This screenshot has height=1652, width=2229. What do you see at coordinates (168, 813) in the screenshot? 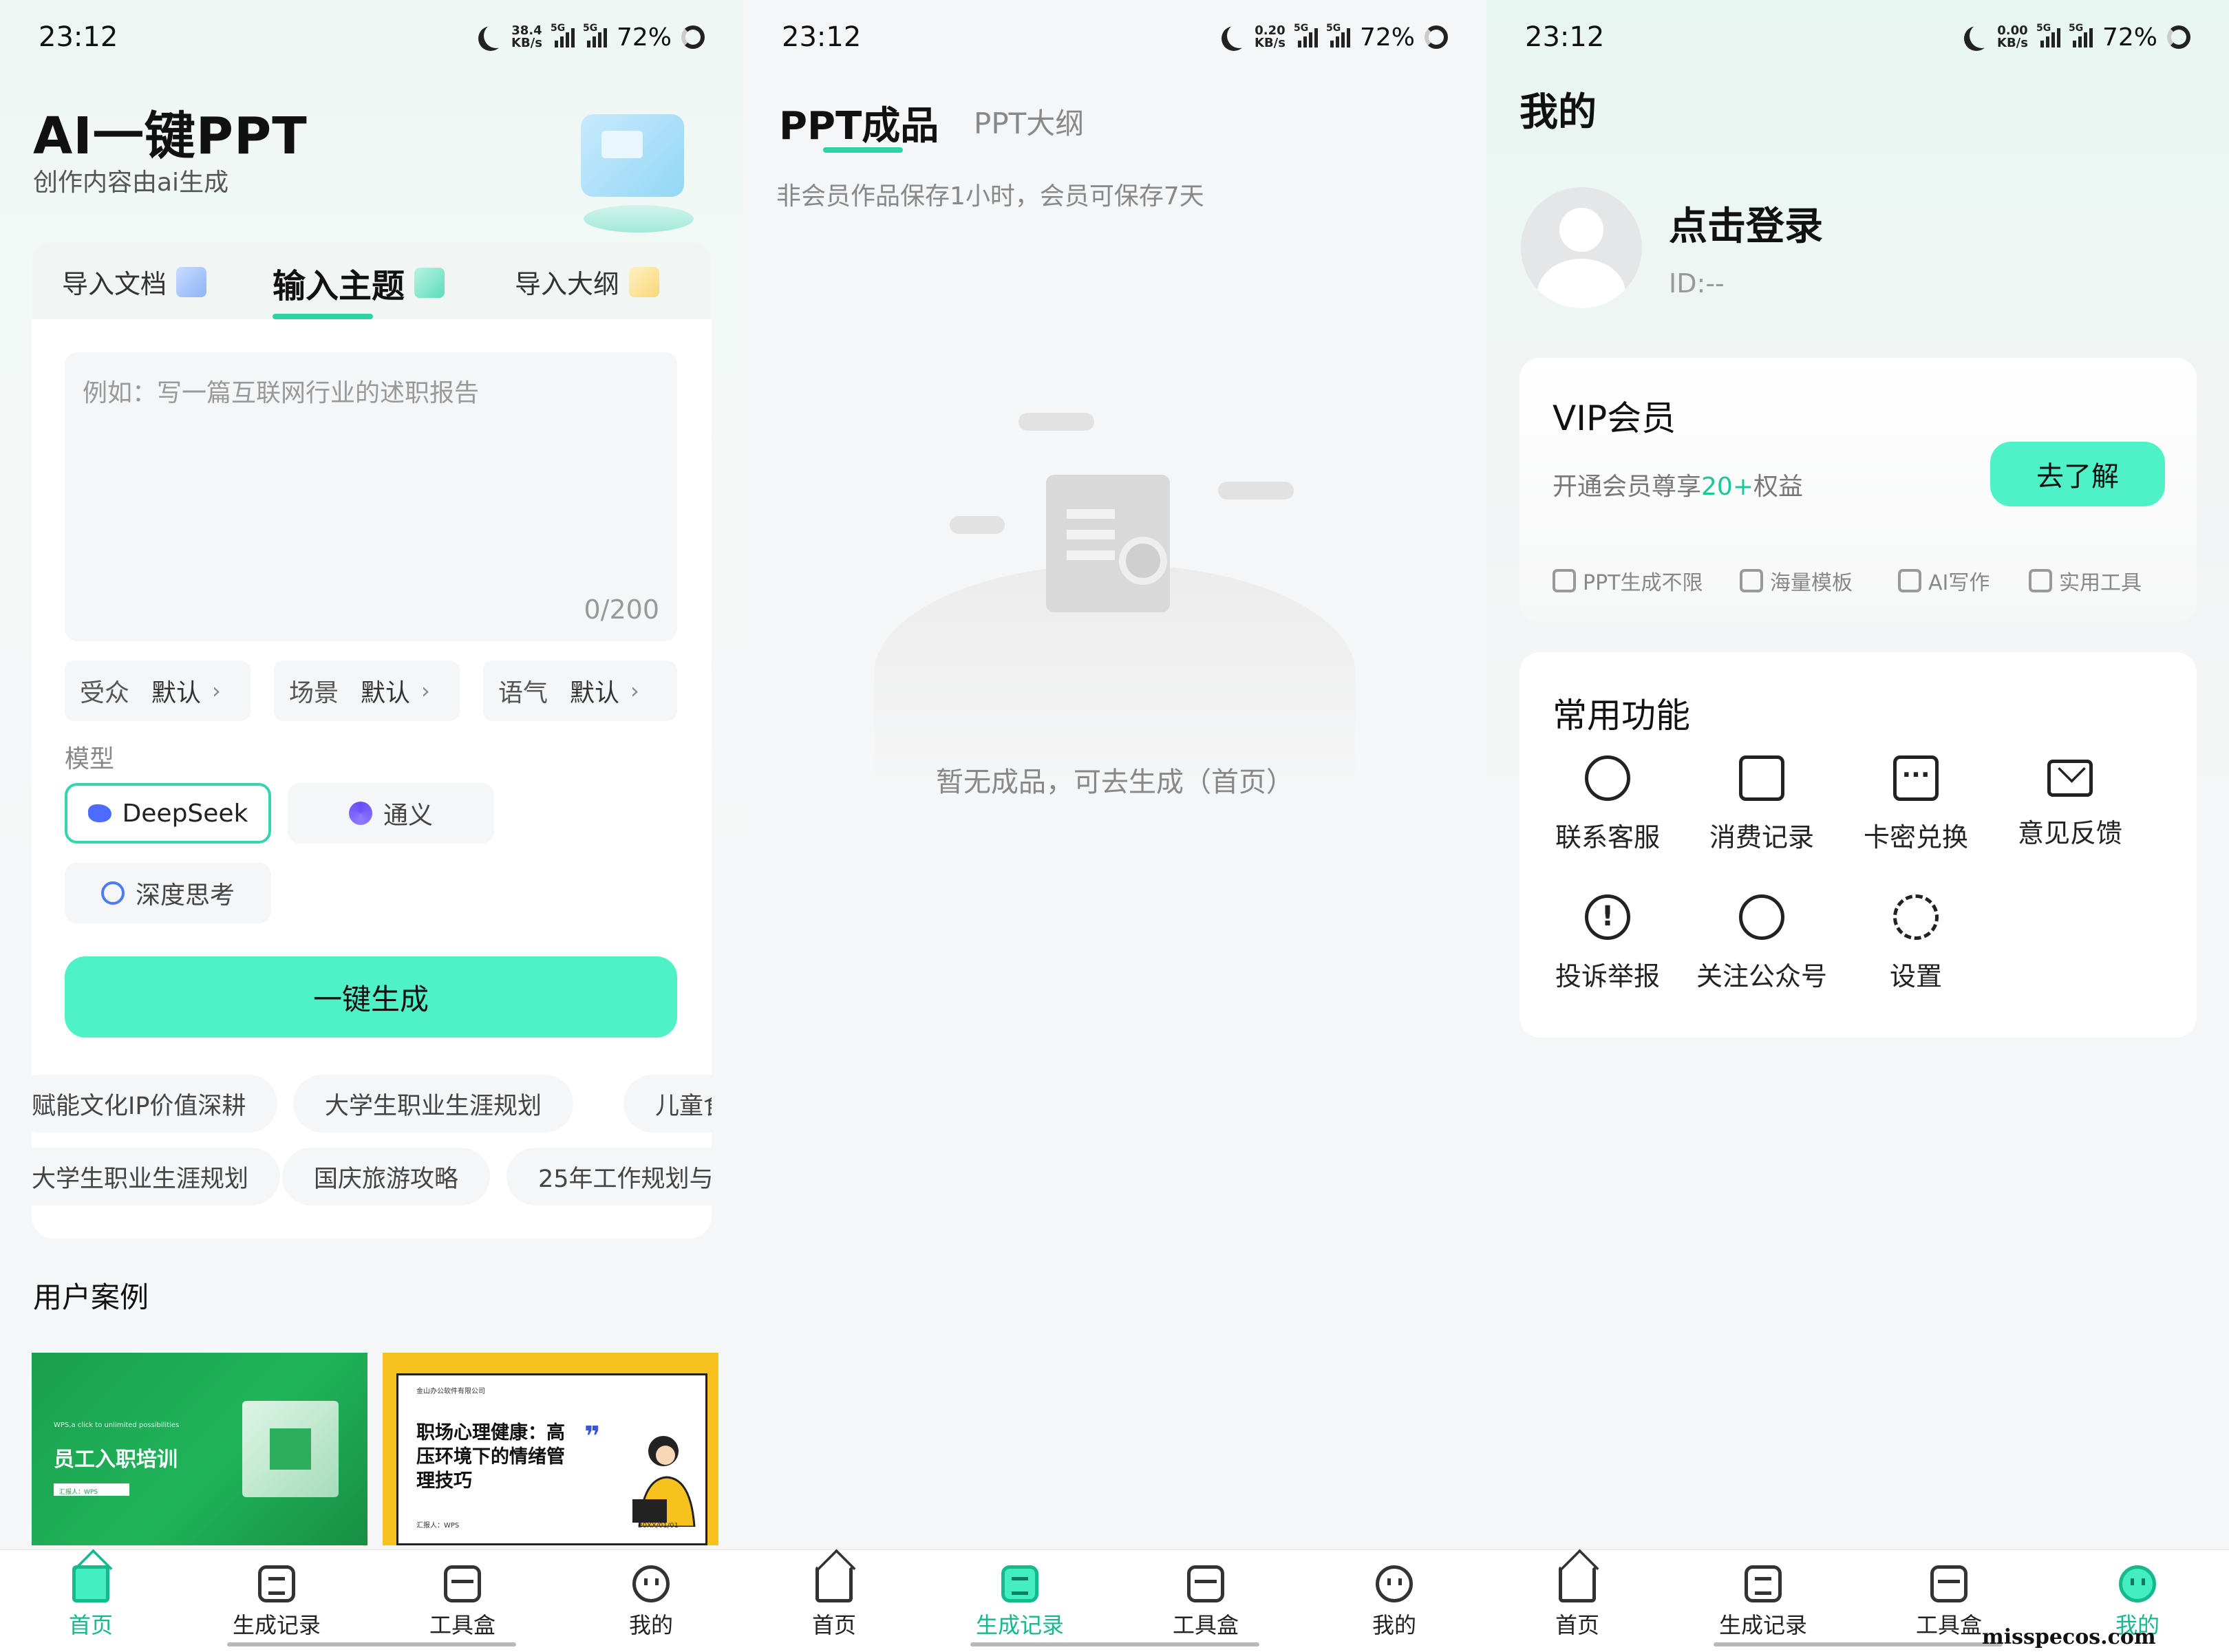
I see `model-deepseek: DeepSeek` at bounding box center [168, 813].